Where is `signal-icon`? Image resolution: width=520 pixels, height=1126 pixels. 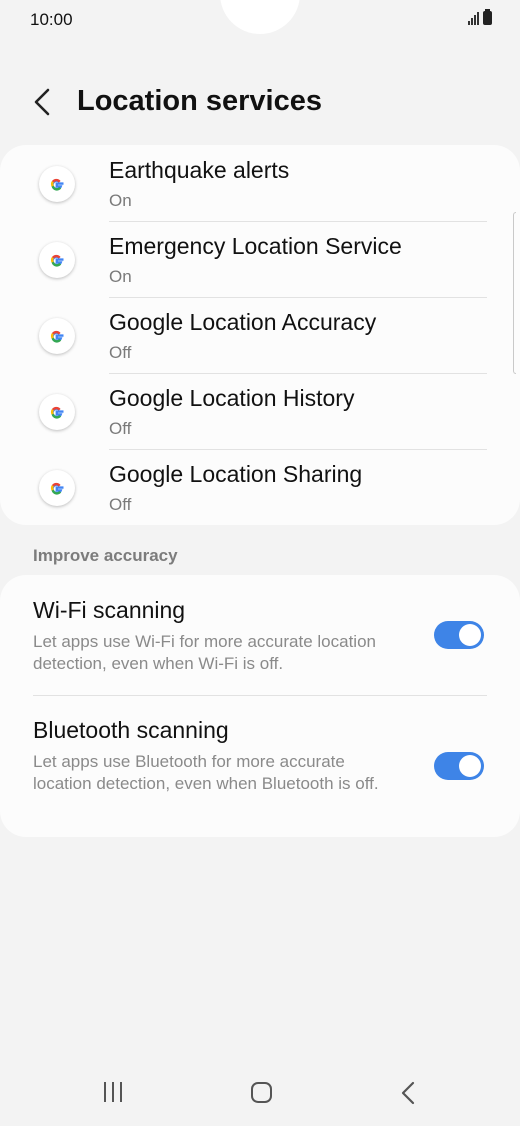
signal-icon is located at coordinates (473, 18).